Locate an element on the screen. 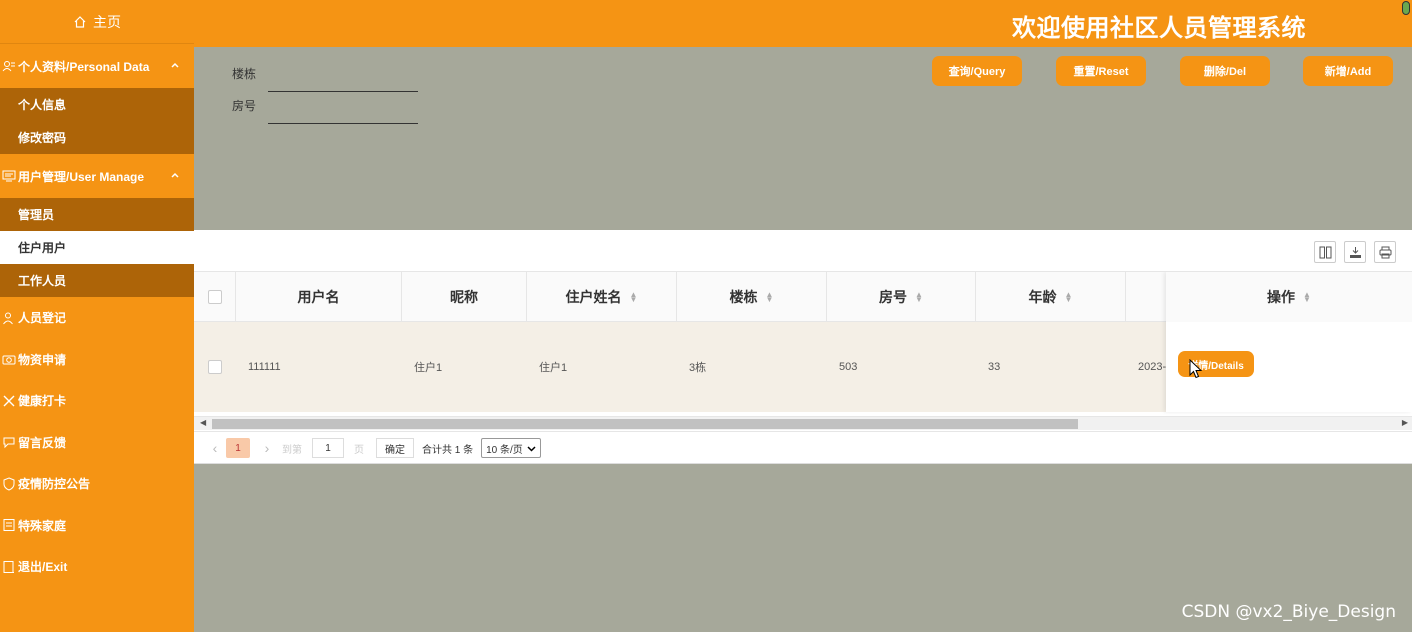  mouse-cursor-icon is located at coordinates (1196, 369).